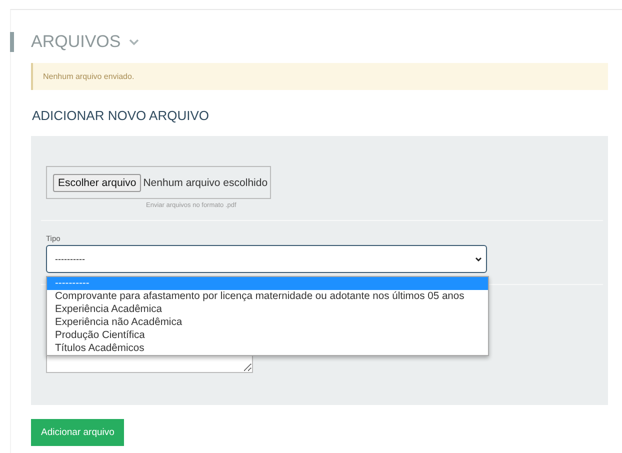 The image size is (622, 453). What do you see at coordinates (97, 183) in the screenshot?
I see `choose-file-button: Escolher arquivo` at bounding box center [97, 183].